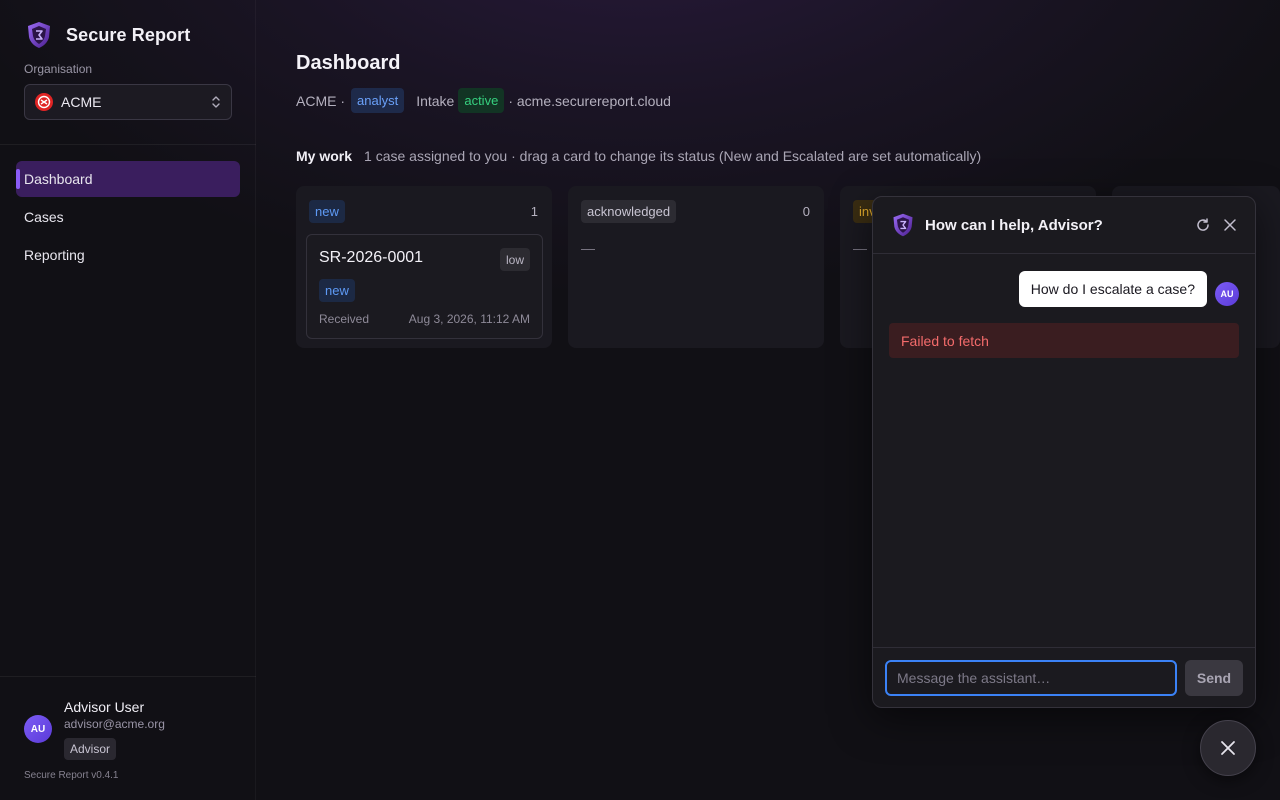  What do you see at coordinates (114, 724) in the screenshot?
I see `user-email: advisor@acme.org` at bounding box center [114, 724].